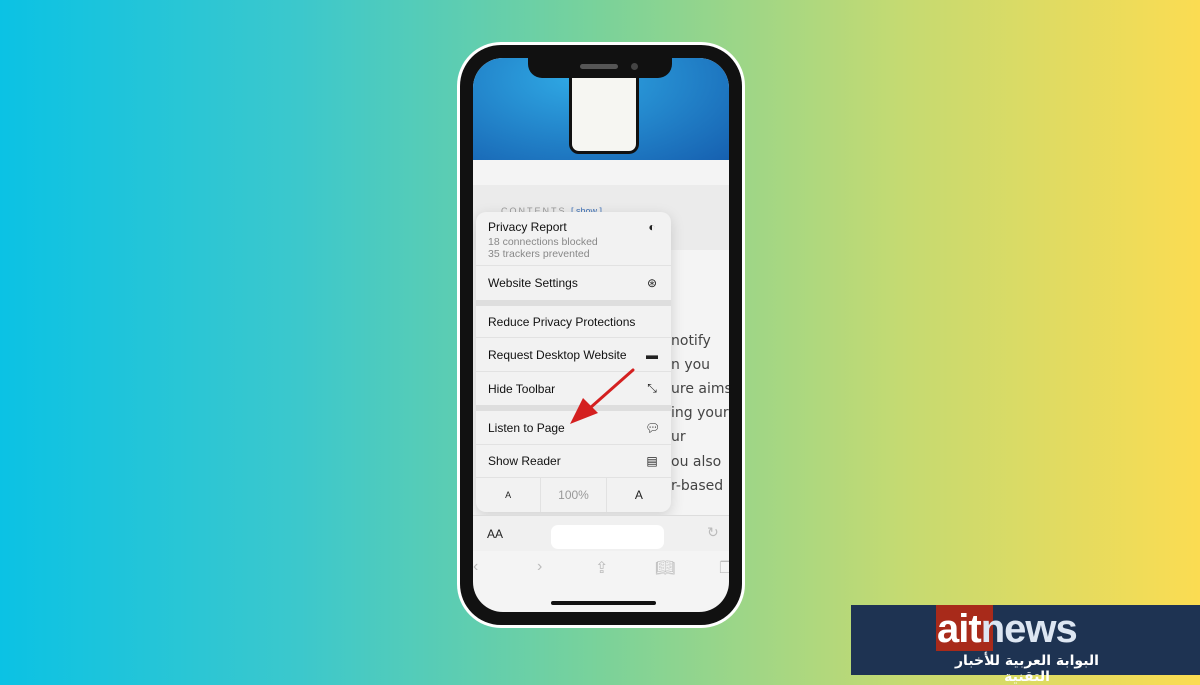  What do you see at coordinates (1029, 629) in the screenshot?
I see `logo-news: news` at bounding box center [1029, 629].